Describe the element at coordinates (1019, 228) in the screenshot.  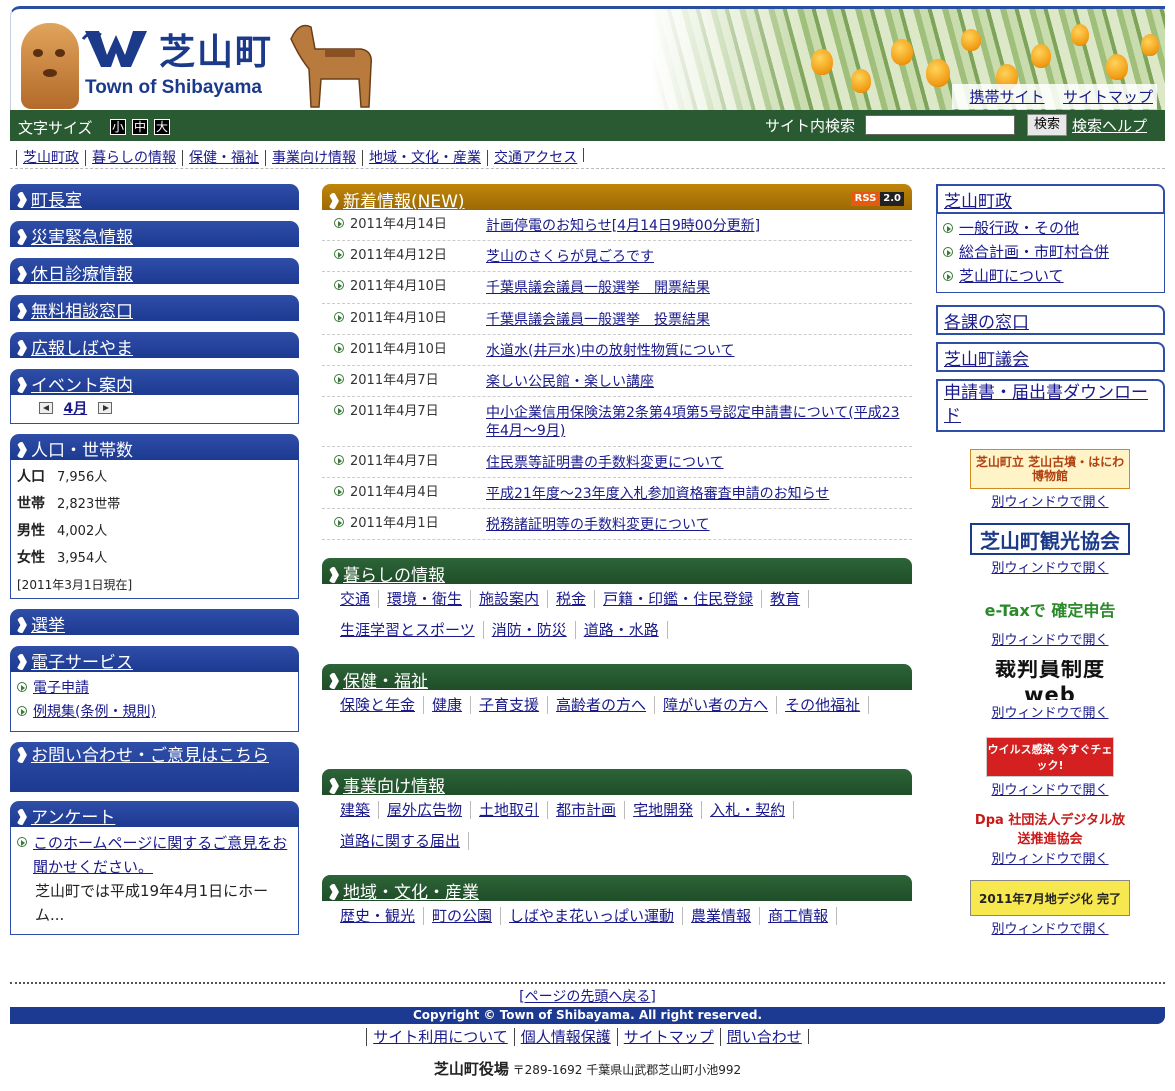
I see `general-admin-link: 一般行政・その他` at that location.